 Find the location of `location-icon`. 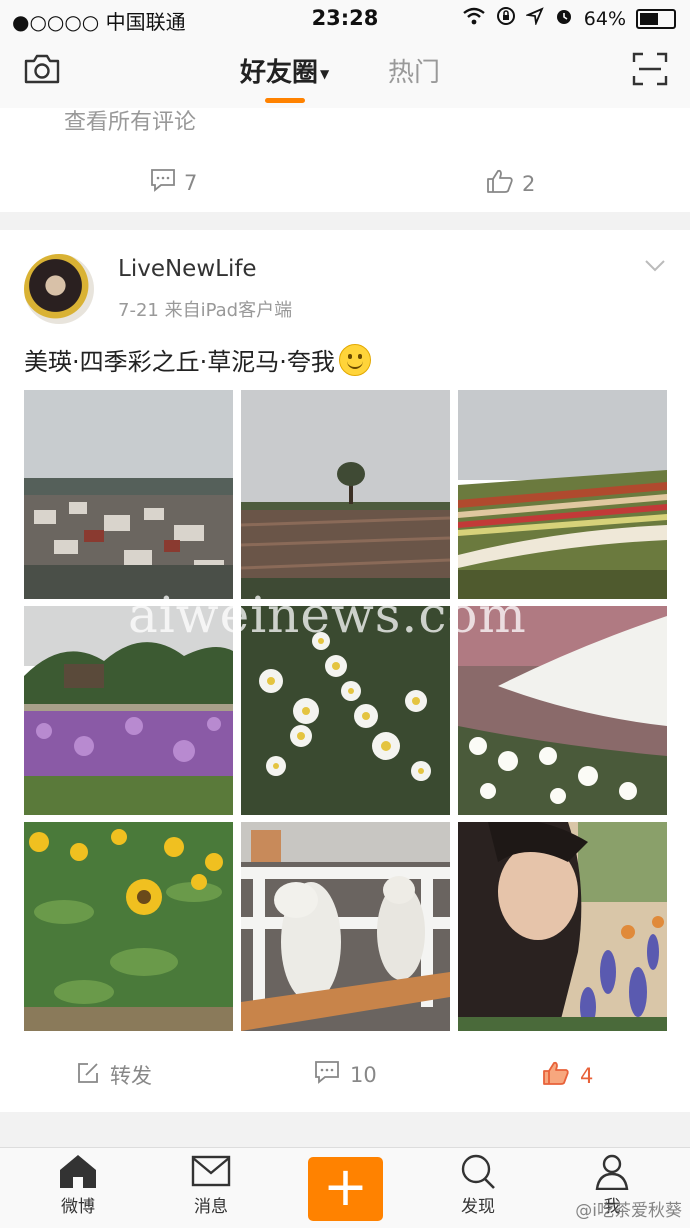

location-icon is located at coordinates (534, 18).